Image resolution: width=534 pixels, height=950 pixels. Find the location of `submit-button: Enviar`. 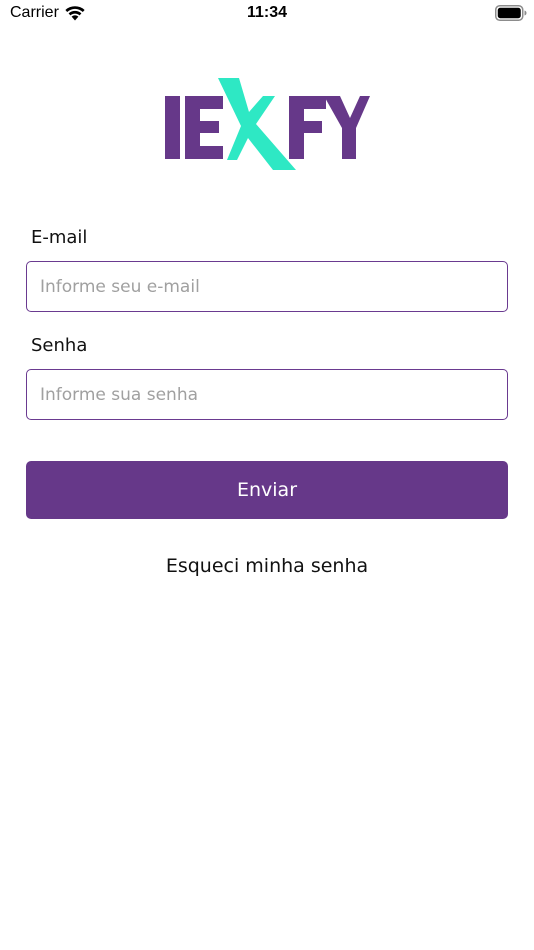

submit-button: Enviar is located at coordinates (267, 490).